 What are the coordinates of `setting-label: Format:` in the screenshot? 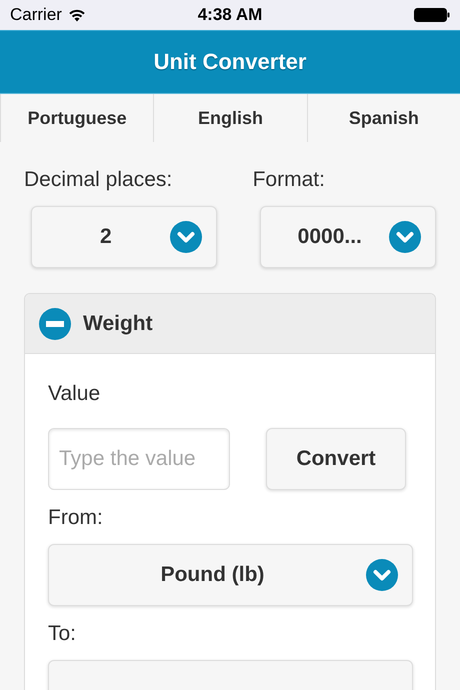 It's located at (289, 180).